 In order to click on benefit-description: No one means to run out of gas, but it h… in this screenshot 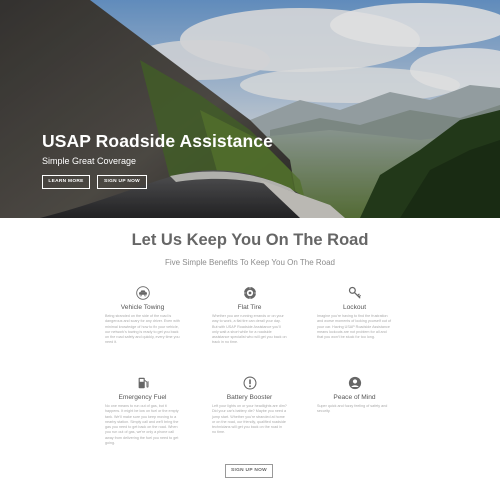, I will do `click(142, 425)`.